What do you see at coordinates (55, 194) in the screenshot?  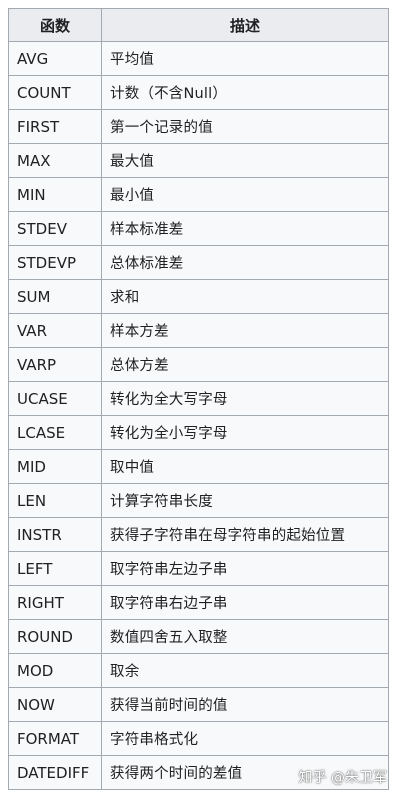 I see `function-name: MIN` at bounding box center [55, 194].